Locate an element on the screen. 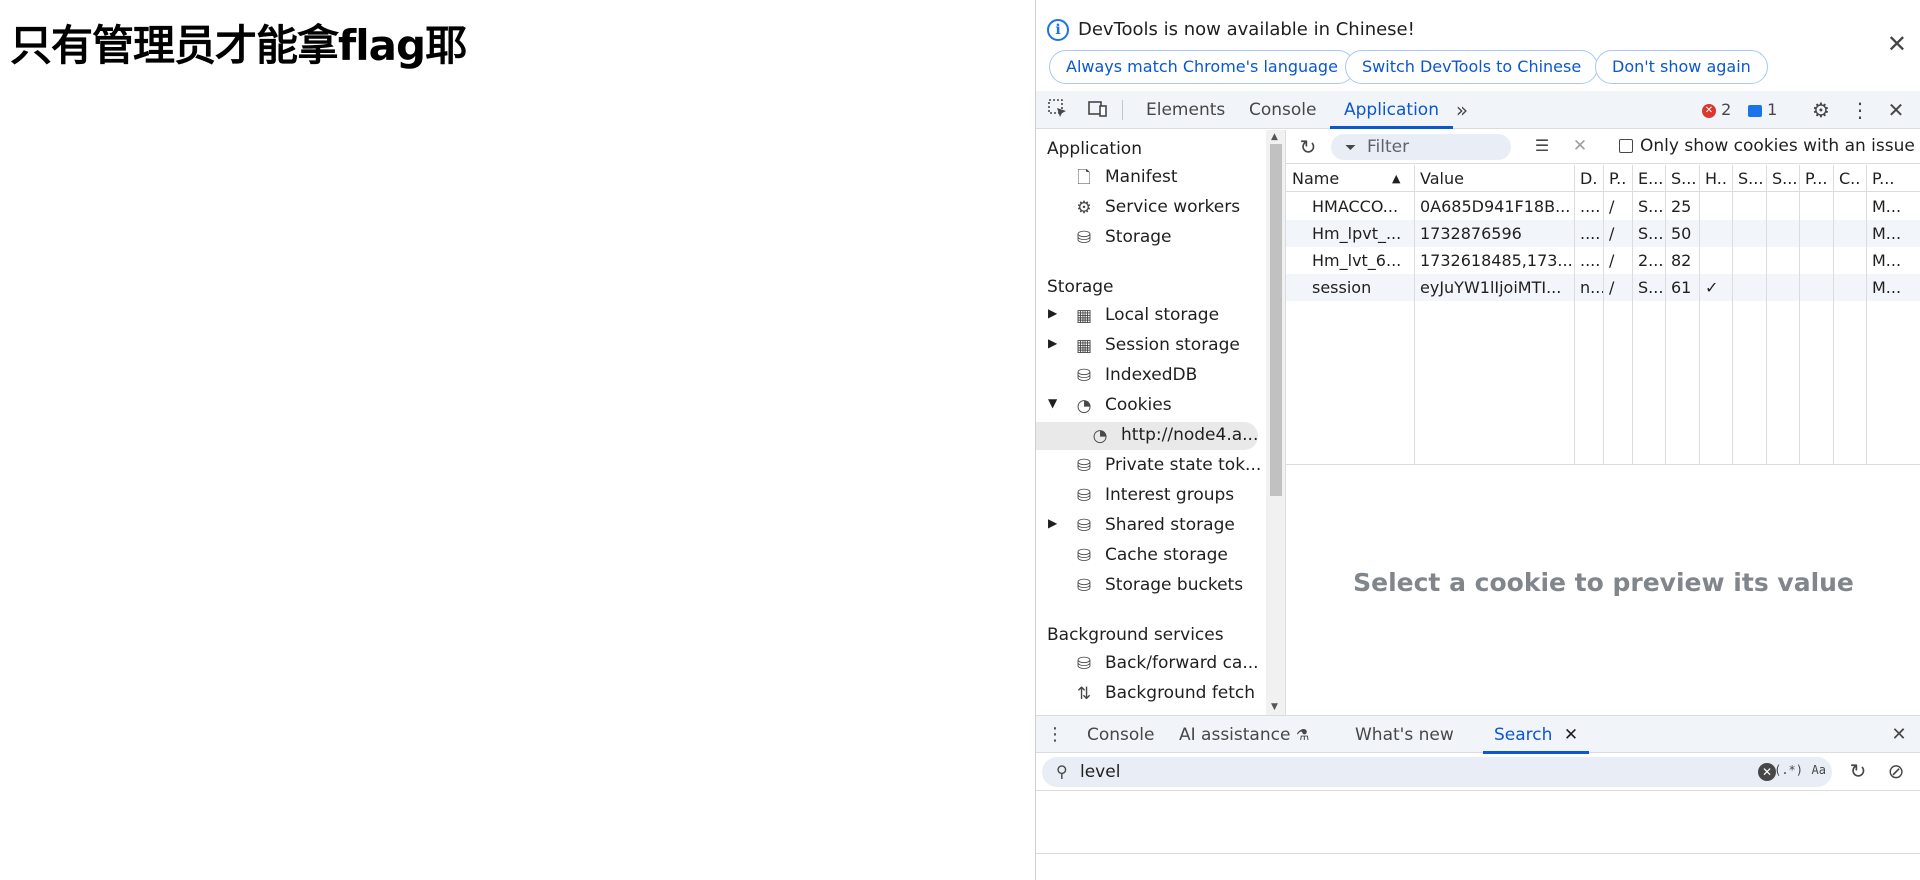 Image resolution: width=1920 pixels, height=880 pixels. error-count-badge: ✕ 2 is located at coordinates (1716, 109).